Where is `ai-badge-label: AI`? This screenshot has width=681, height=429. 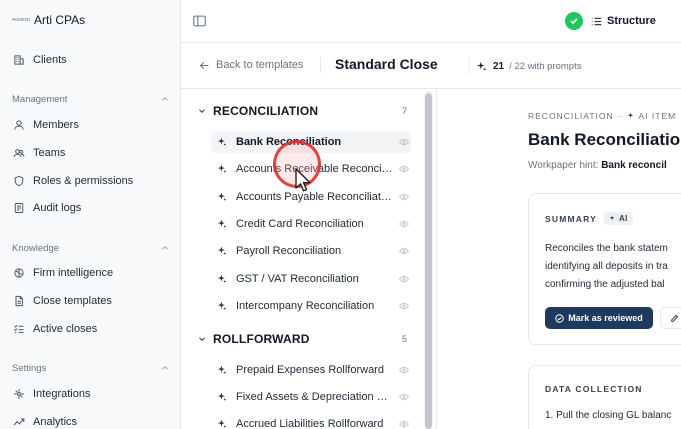
ai-badge-label: AI is located at coordinates (623, 218).